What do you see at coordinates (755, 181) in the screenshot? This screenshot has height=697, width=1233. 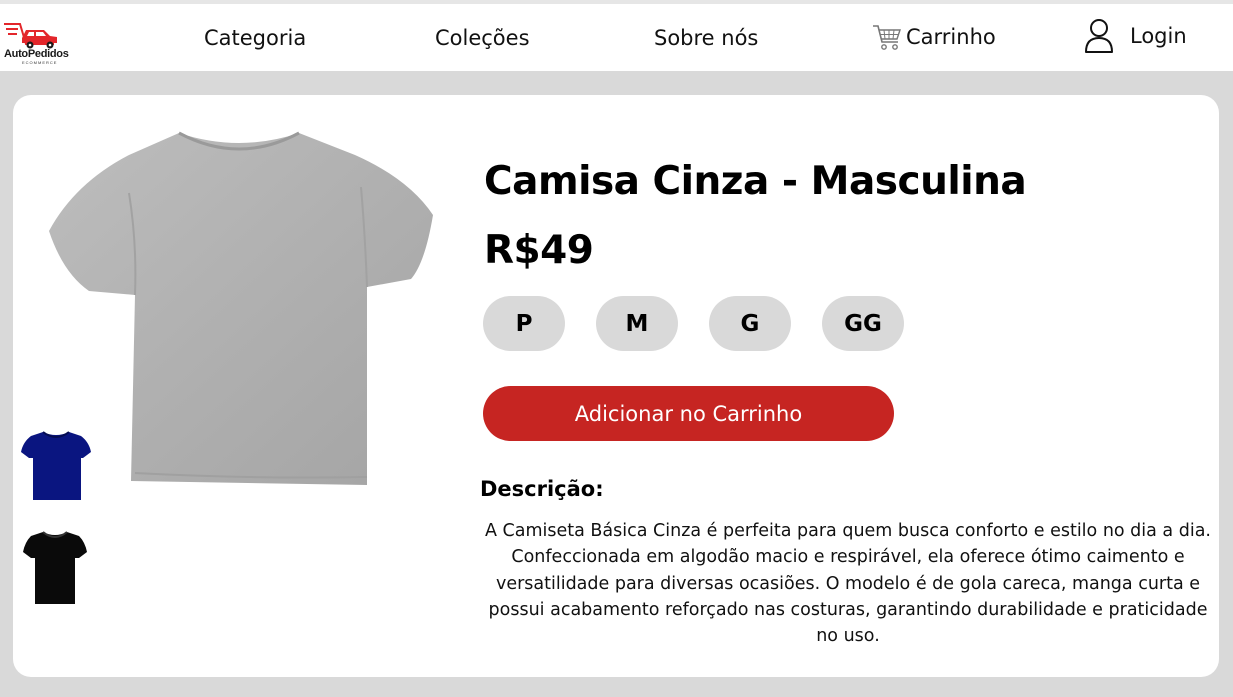 I see `product-title: Camisa Cinza - Masculina` at bounding box center [755, 181].